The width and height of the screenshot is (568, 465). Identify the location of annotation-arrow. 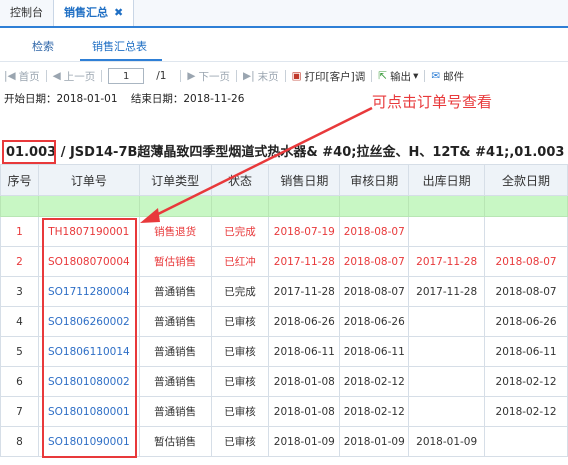
(256, 164).